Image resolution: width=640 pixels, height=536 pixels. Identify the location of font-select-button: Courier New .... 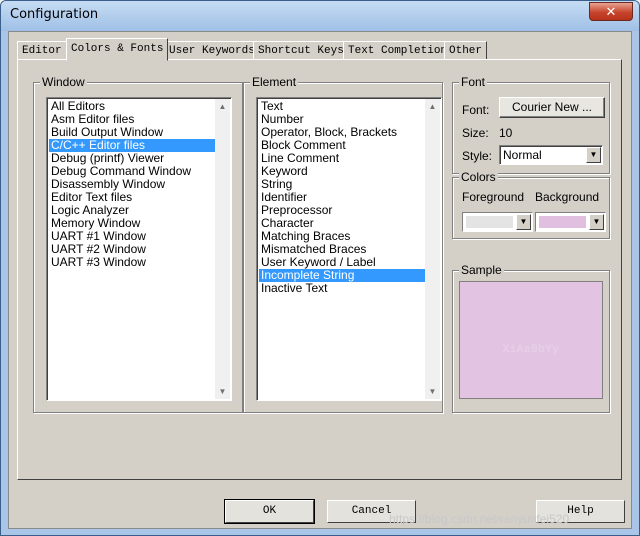
(552, 107).